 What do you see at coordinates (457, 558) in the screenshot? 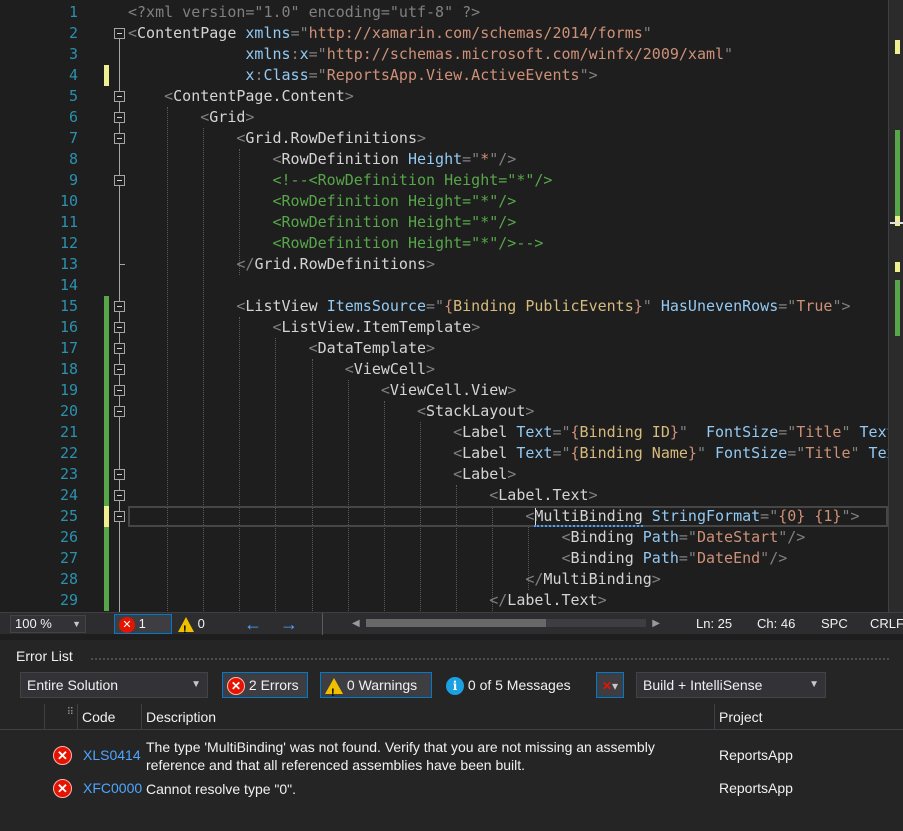
I see `code-line: <Binding Path="DateEnd"/>` at bounding box center [457, 558].